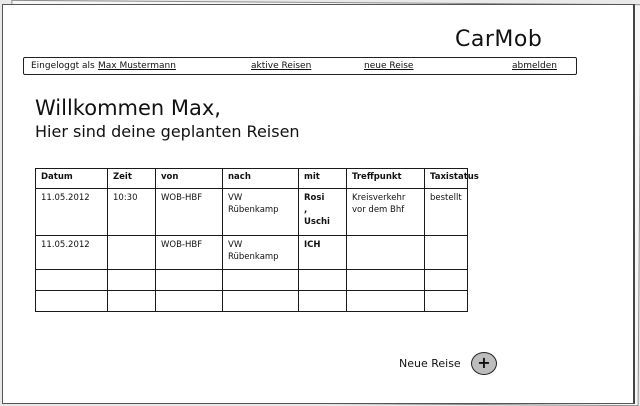  I want to click on col-header-datum: Datum, so click(71, 178).